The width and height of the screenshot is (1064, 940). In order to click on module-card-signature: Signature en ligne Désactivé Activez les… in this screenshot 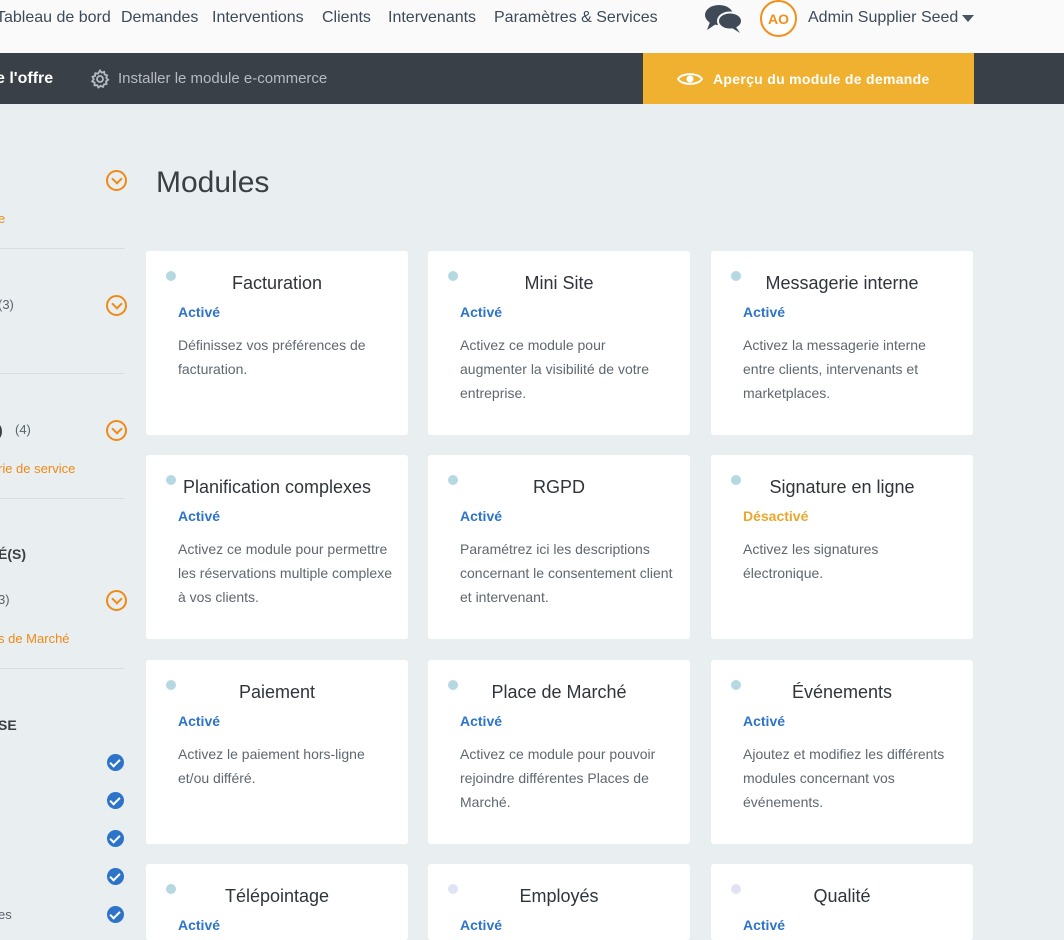, I will do `click(842, 547)`.